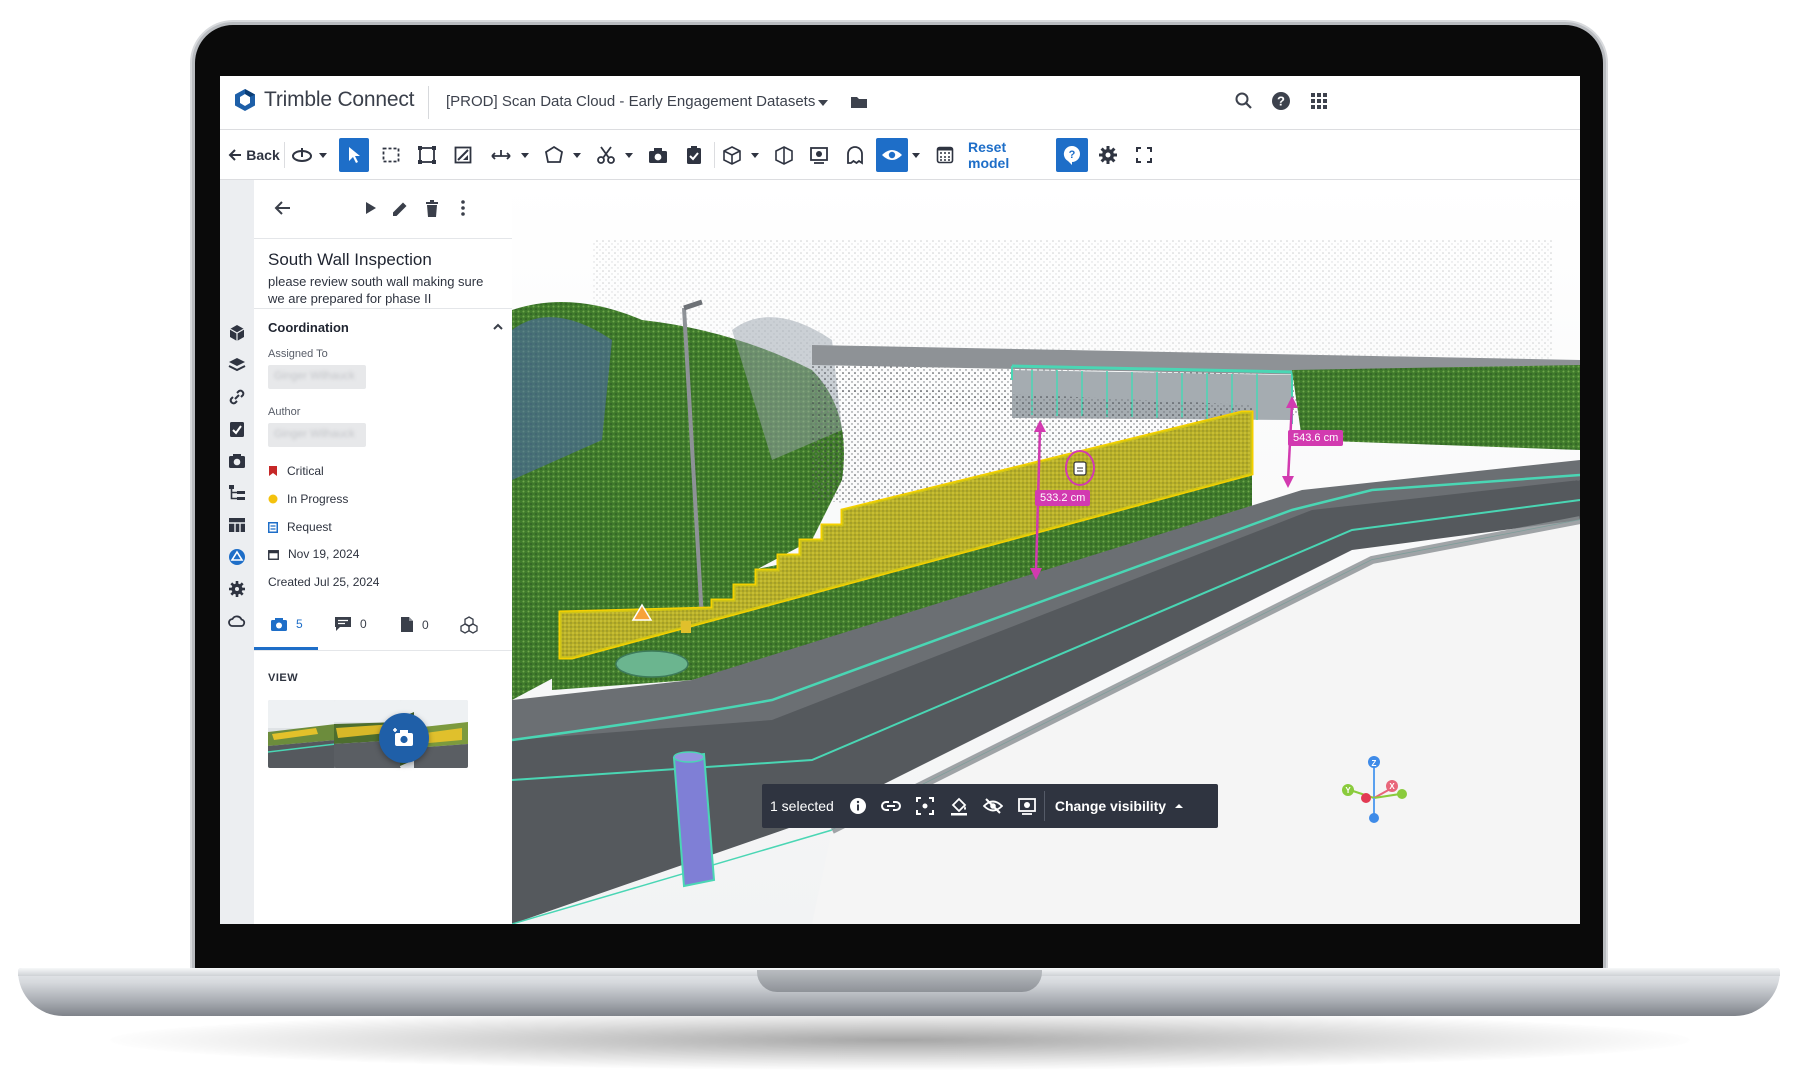 The height and width of the screenshot is (1083, 1793). Describe the element at coordinates (855, 155) in the screenshot. I see `ghost-mode-button` at that location.